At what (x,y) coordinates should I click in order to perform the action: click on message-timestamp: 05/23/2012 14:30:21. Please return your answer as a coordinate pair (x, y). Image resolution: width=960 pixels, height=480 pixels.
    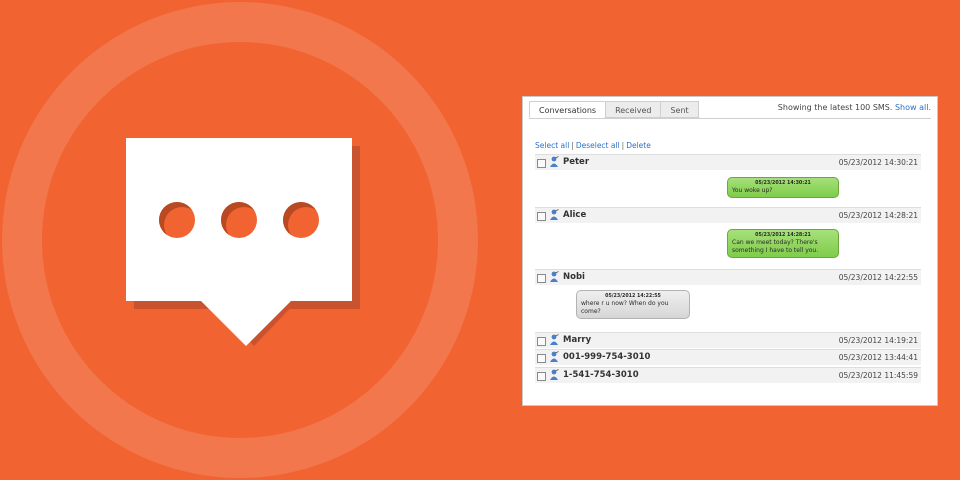
    Looking at the image, I should click on (783, 183).